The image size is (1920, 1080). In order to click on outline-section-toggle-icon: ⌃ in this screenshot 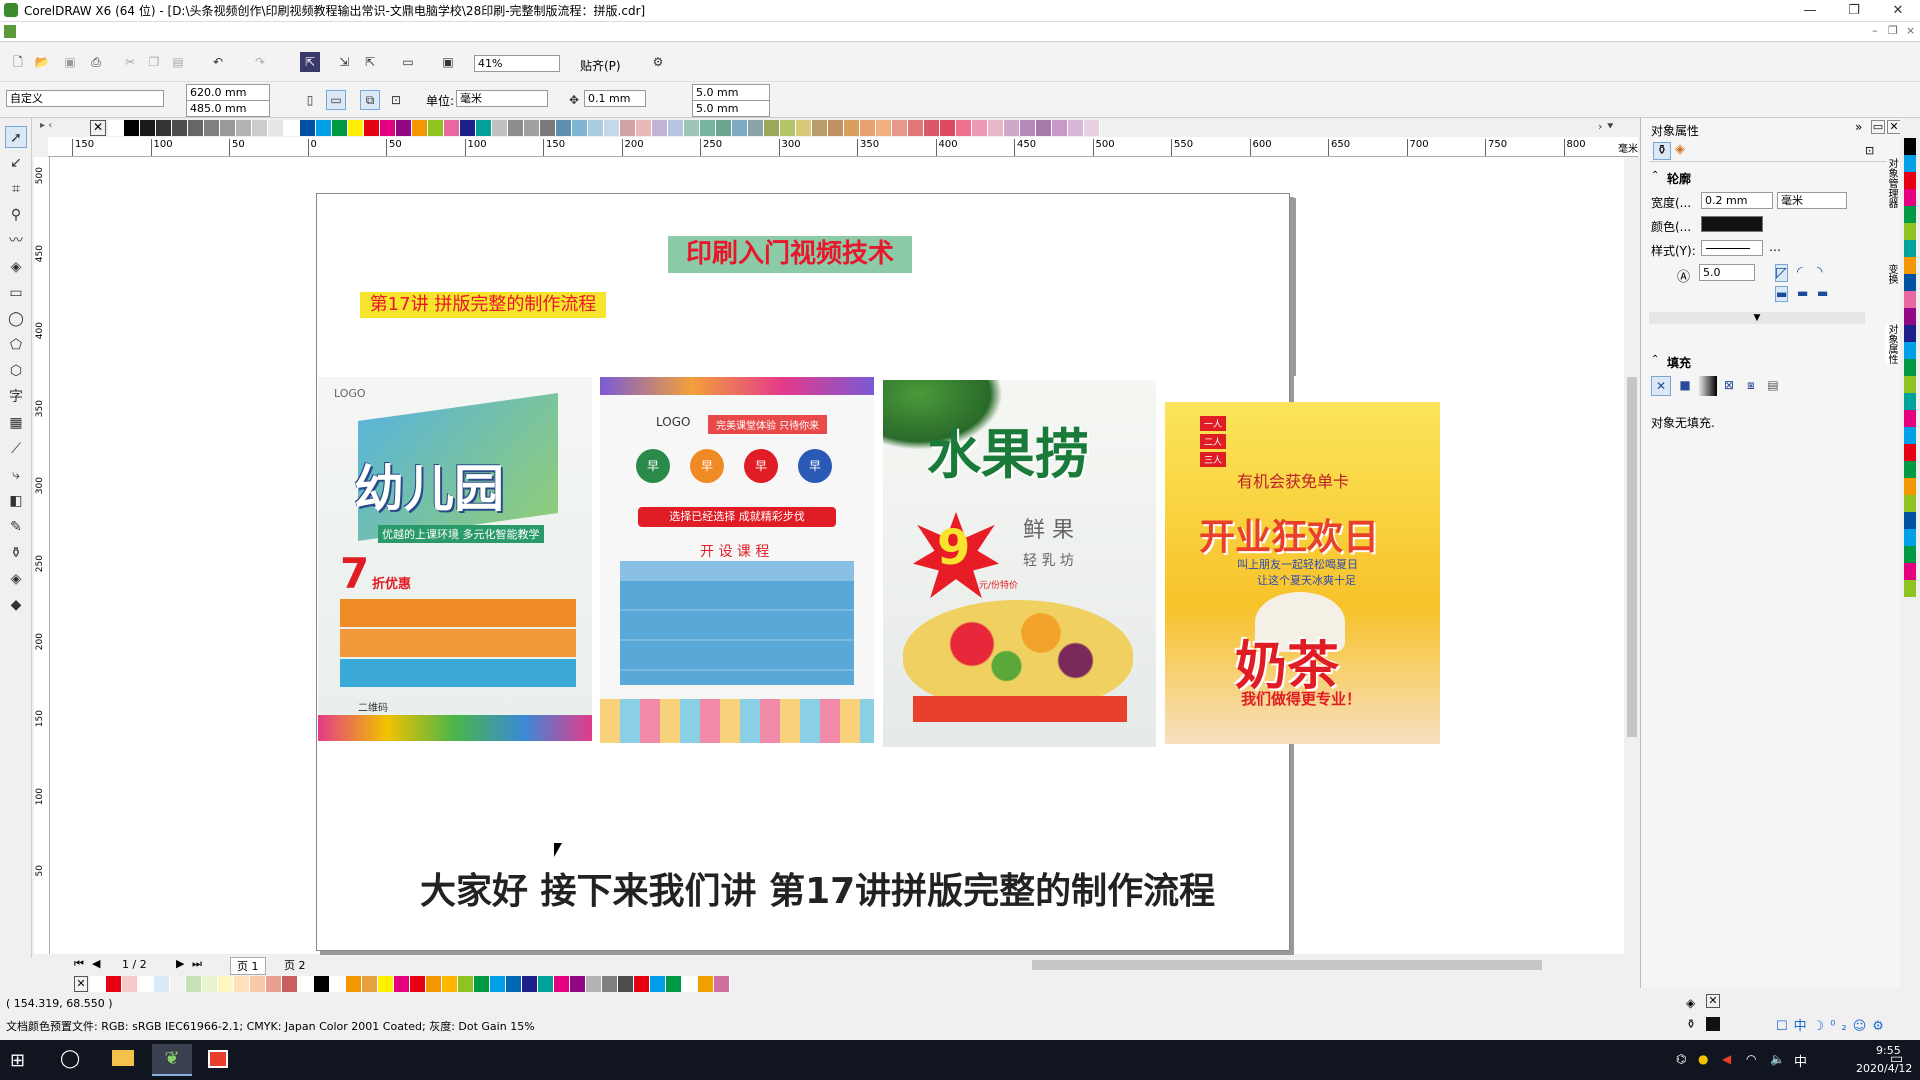, I will do `click(1655, 175)`.